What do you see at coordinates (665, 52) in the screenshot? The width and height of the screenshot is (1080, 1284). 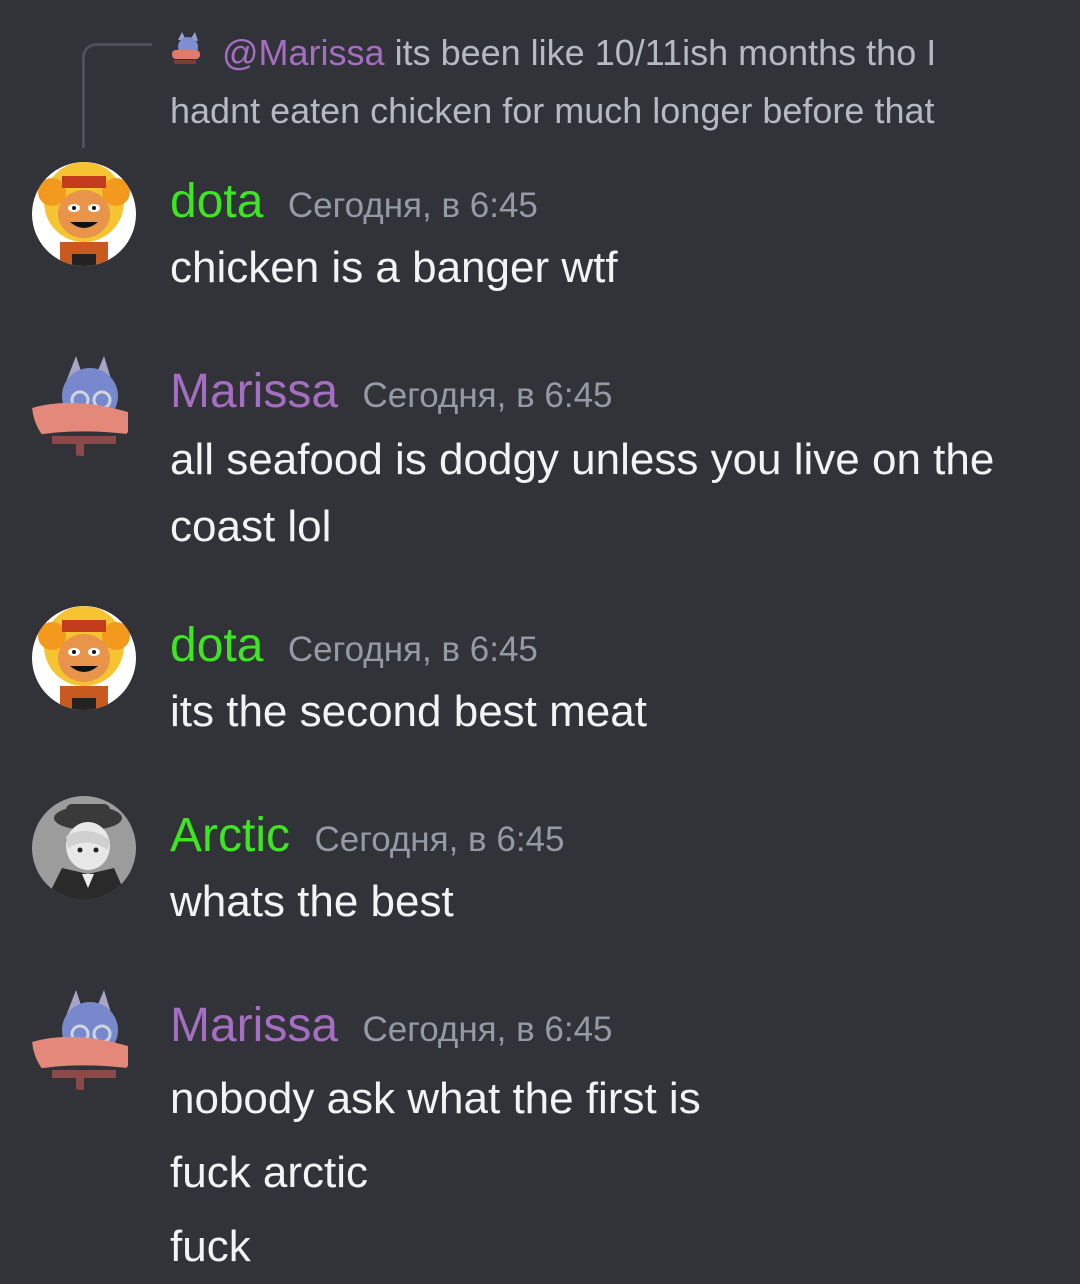 I see `reply-text-line1: its been like 10/11ish months tho I` at bounding box center [665, 52].